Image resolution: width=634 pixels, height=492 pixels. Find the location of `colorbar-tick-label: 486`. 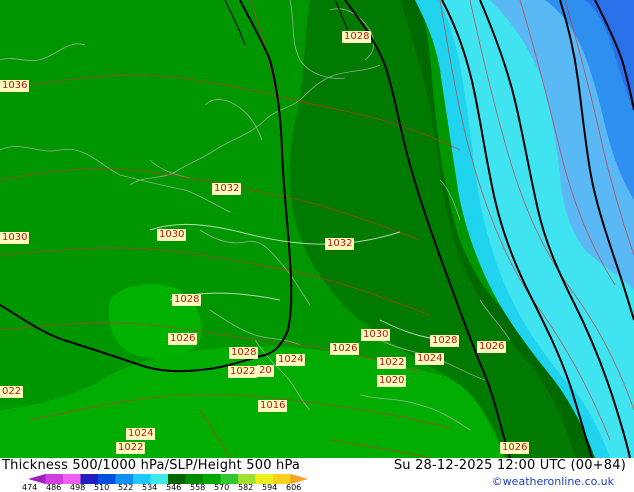

colorbar-tick-label: 486 is located at coordinates (54, 487).